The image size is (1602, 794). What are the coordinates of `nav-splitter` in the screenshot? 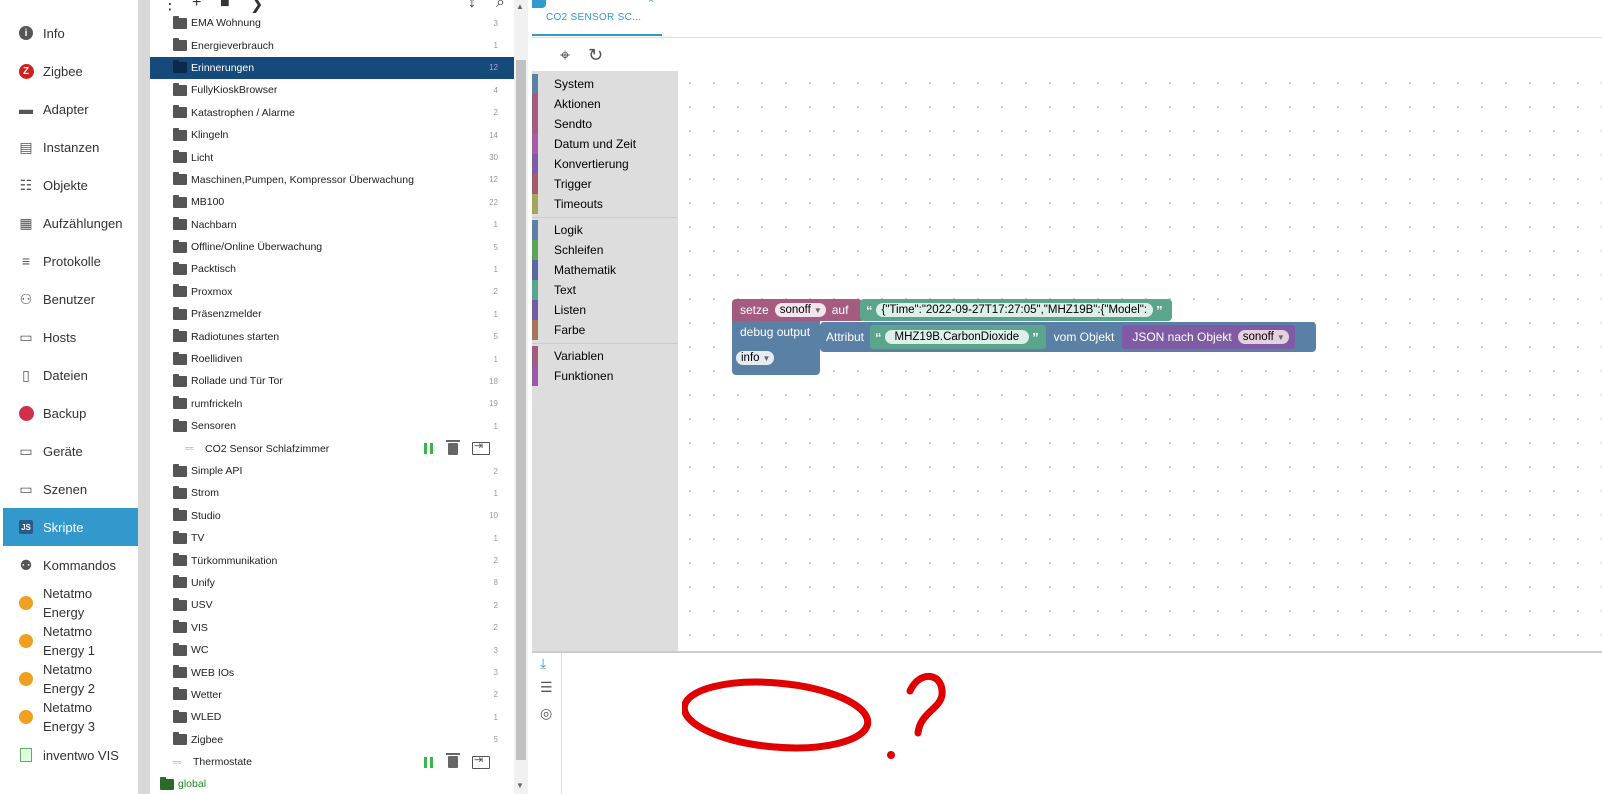 It's located at (144, 397).